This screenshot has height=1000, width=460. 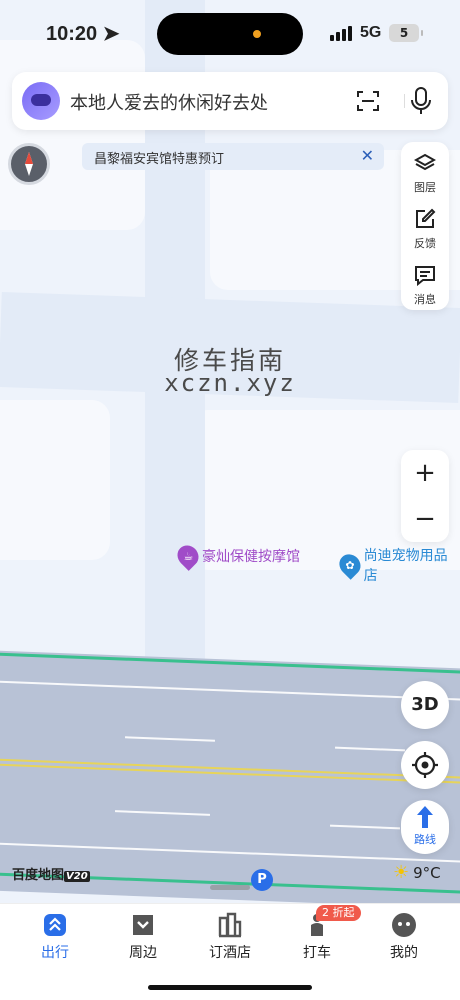 What do you see at coordinates (425, 162) in the screenshot?
I see `layers-icon` at bounding box center [425, 162].